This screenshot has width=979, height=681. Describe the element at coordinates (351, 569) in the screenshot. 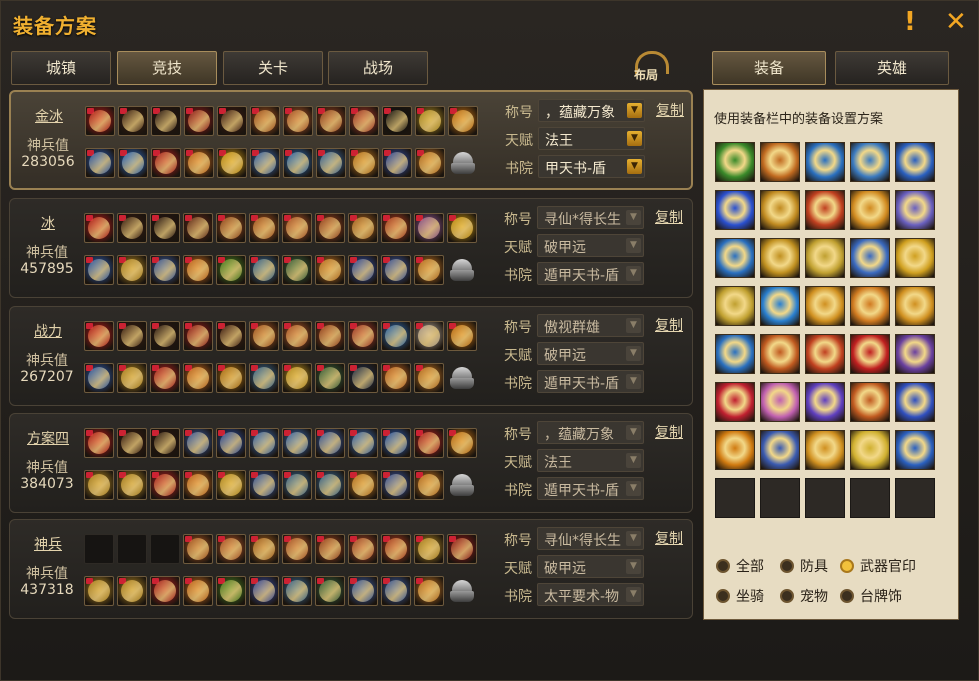

I see `plan-row: 神兵 神兵值 437318 称号 寻仙*得长生 ▼ 天赋 破甲远 ▼ 书院 太平要术-物 ▼ 复制` at that location.